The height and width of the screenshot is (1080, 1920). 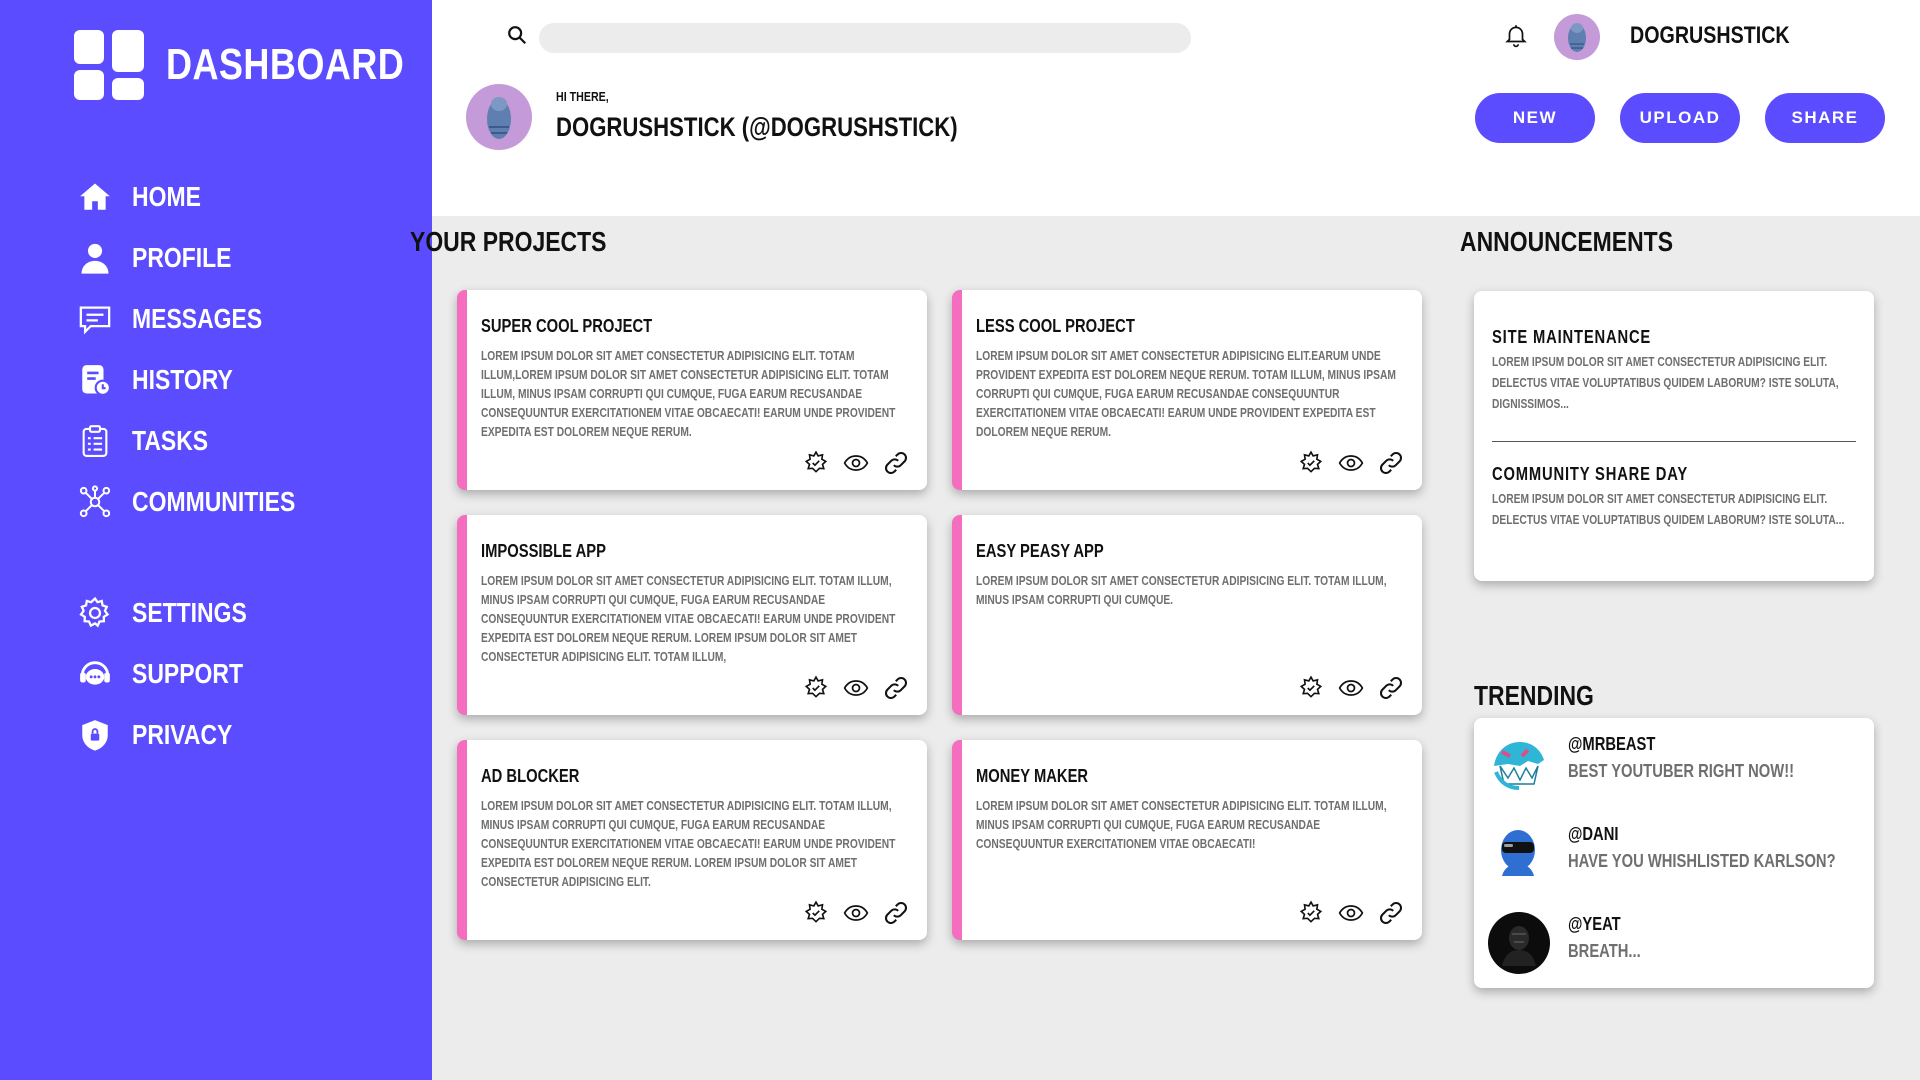 I want to click on search-input, so click(x=865, y=38).